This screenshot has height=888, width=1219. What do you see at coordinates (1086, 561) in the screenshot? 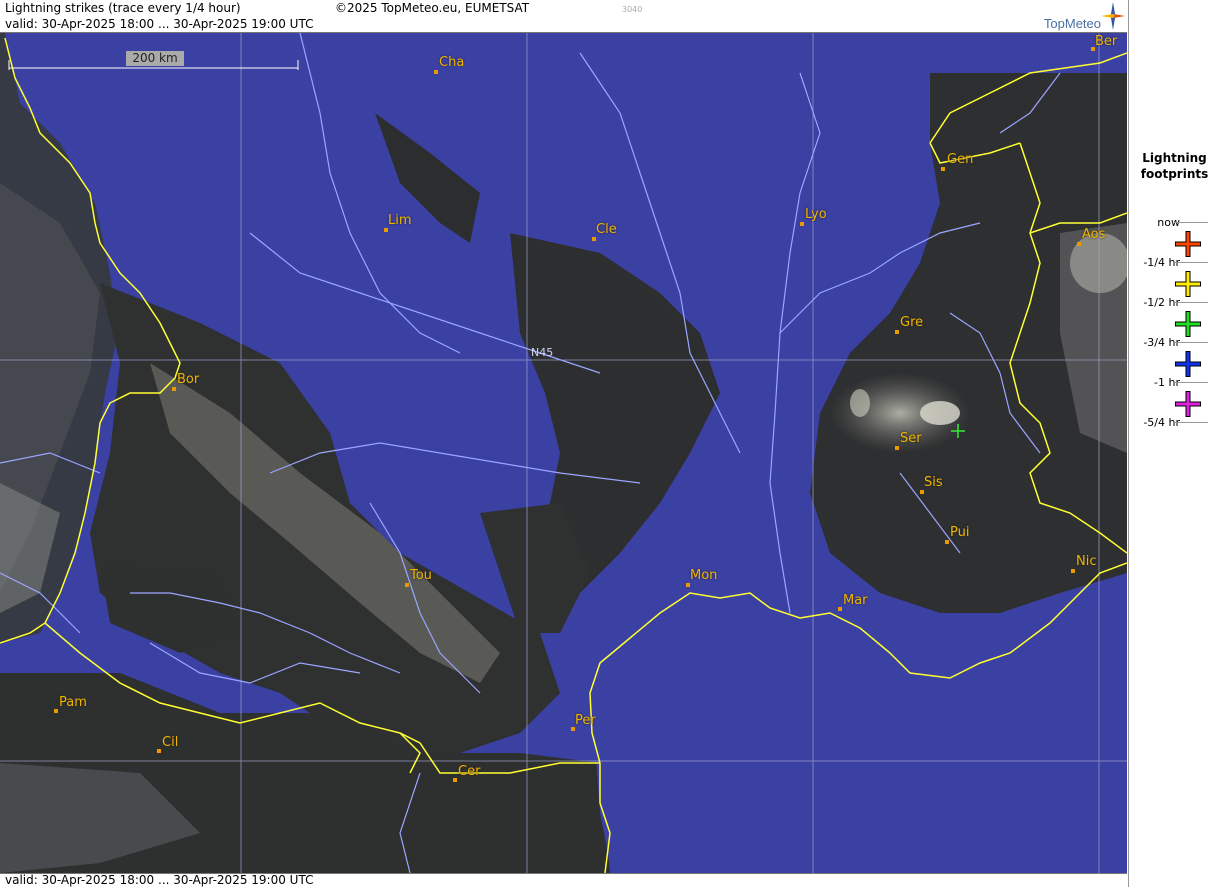
I see `city-nic: Nic` at bounding box center [1086, 561].